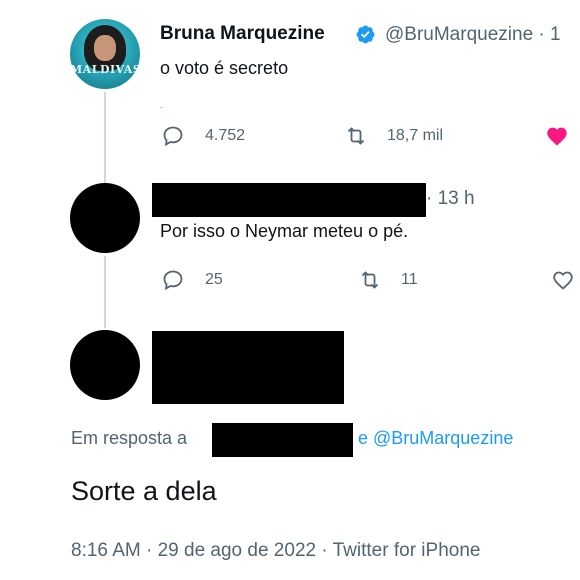  I want to click on reply-count-2: 25, so click(214, 279).